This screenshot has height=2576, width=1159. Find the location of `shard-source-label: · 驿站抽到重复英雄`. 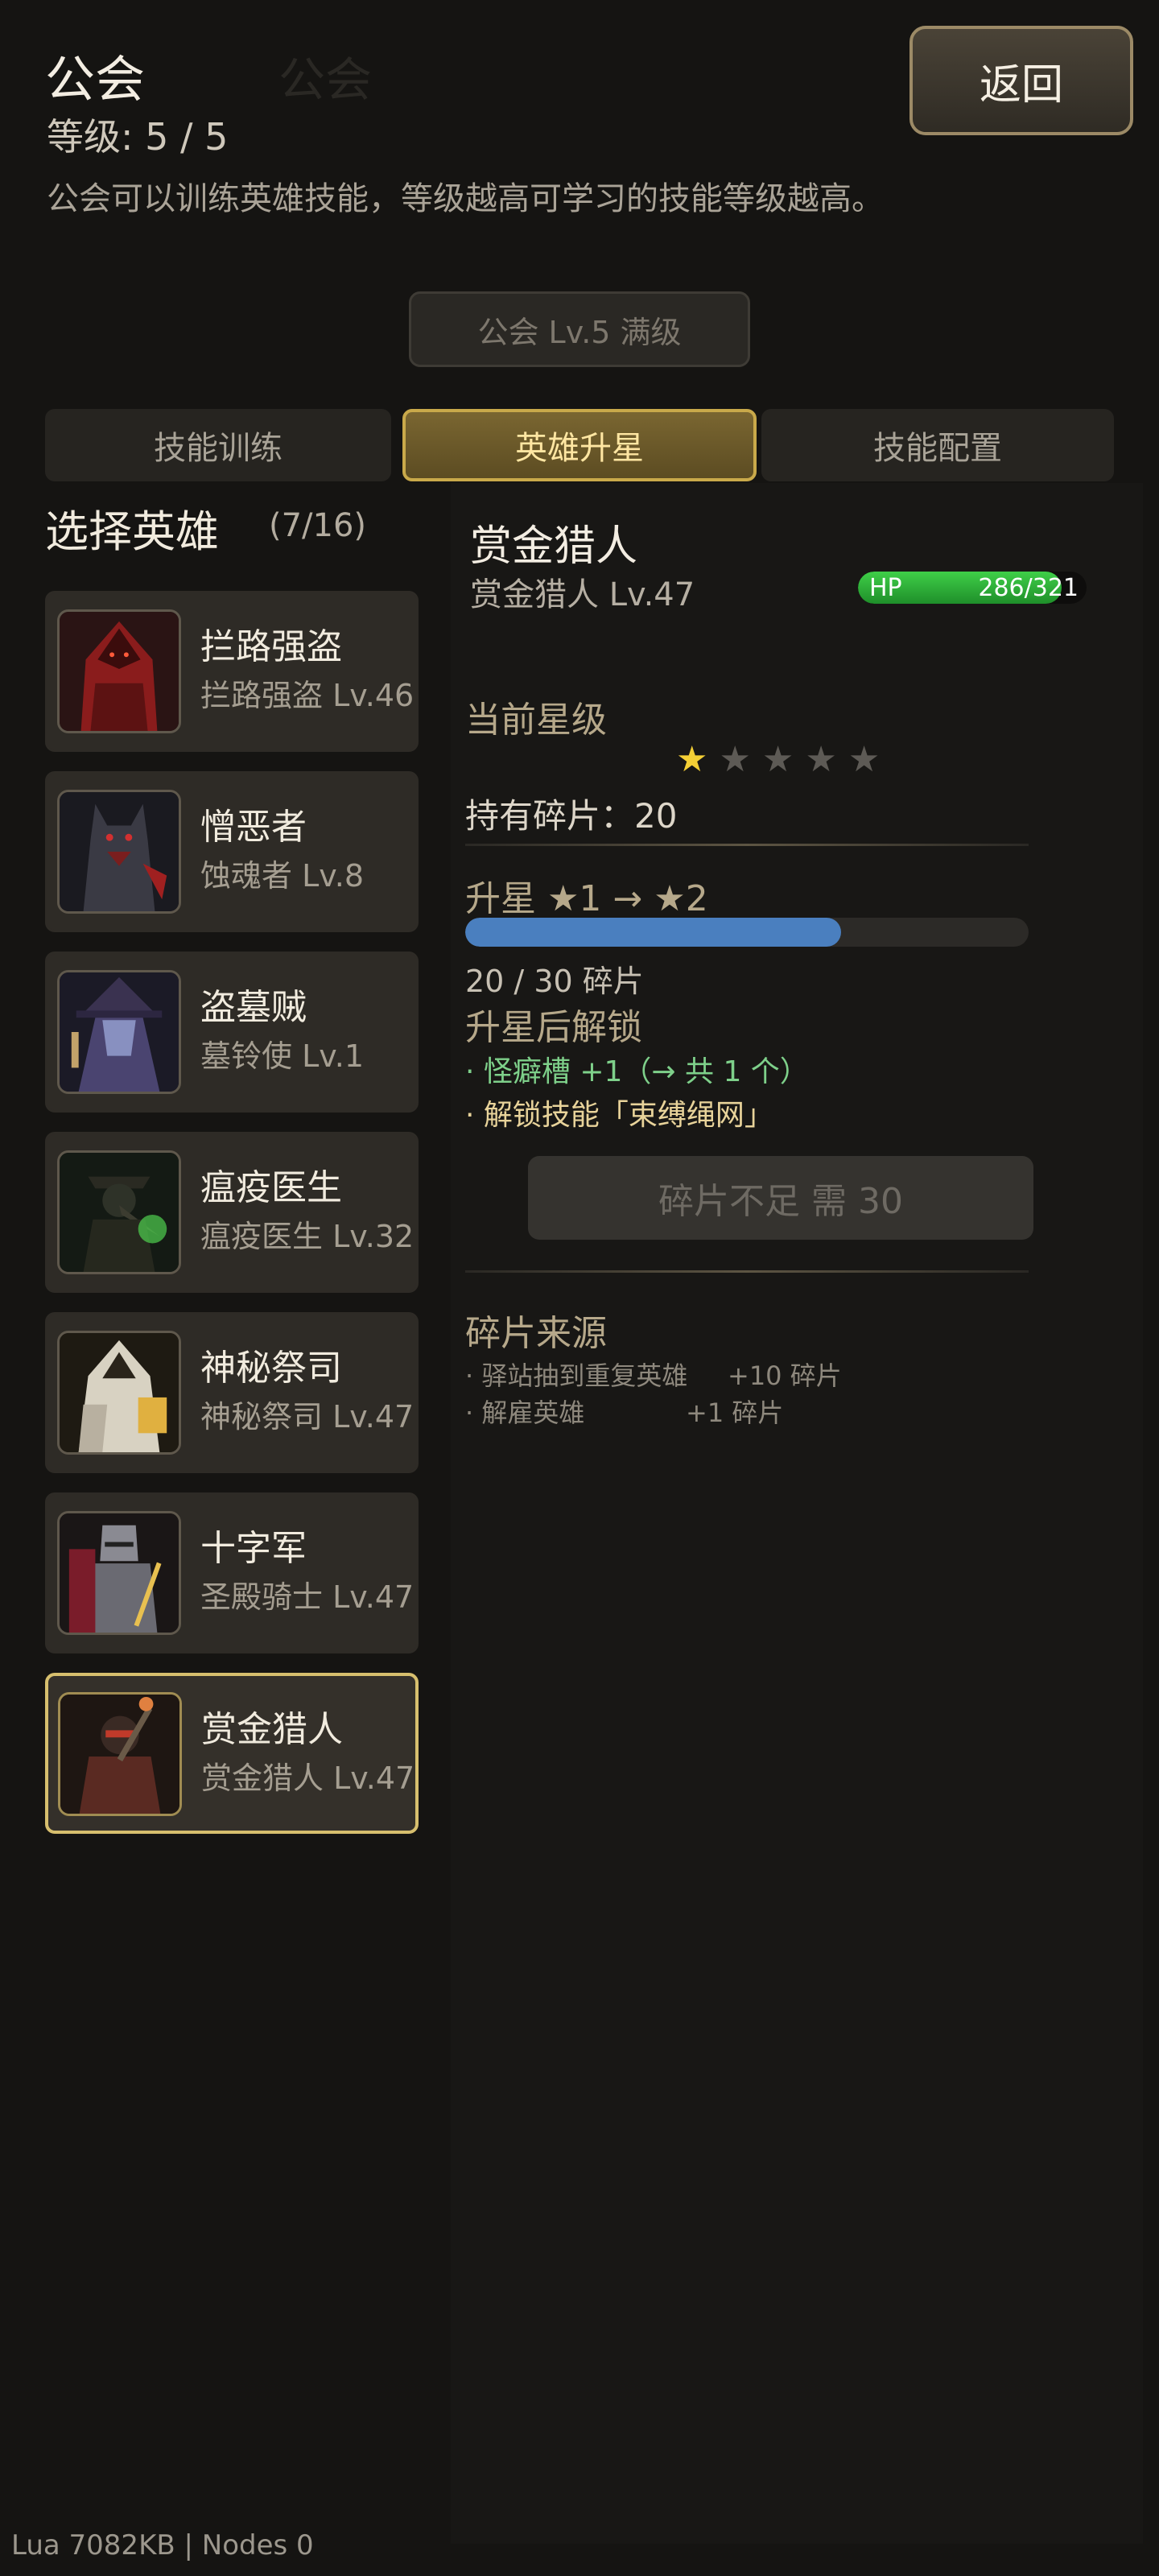

shard-source-label: · 驿站抽到重复英雄 is located at coordinates (576, 1375).